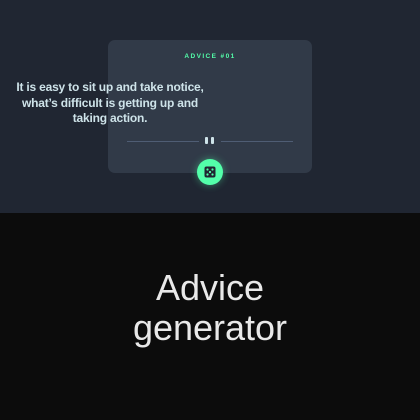 This screenshot has width=420, height=420. Describe the element at coordinates (210, 140) in the screenshot. I see `pause-icon` at that location.